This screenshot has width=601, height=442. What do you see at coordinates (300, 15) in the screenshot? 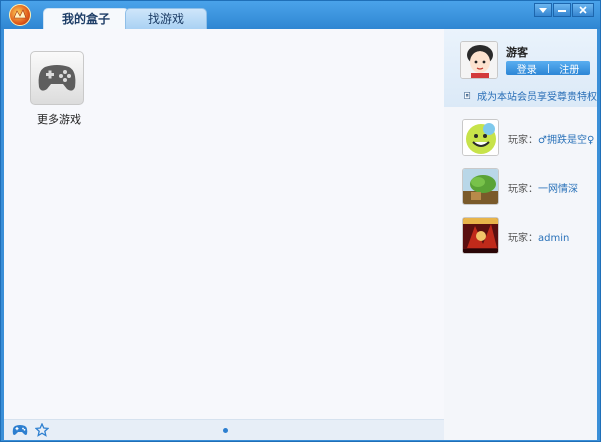
I see `title-bar: 我的盒子 找游戏` at bounding box center [300, 15].